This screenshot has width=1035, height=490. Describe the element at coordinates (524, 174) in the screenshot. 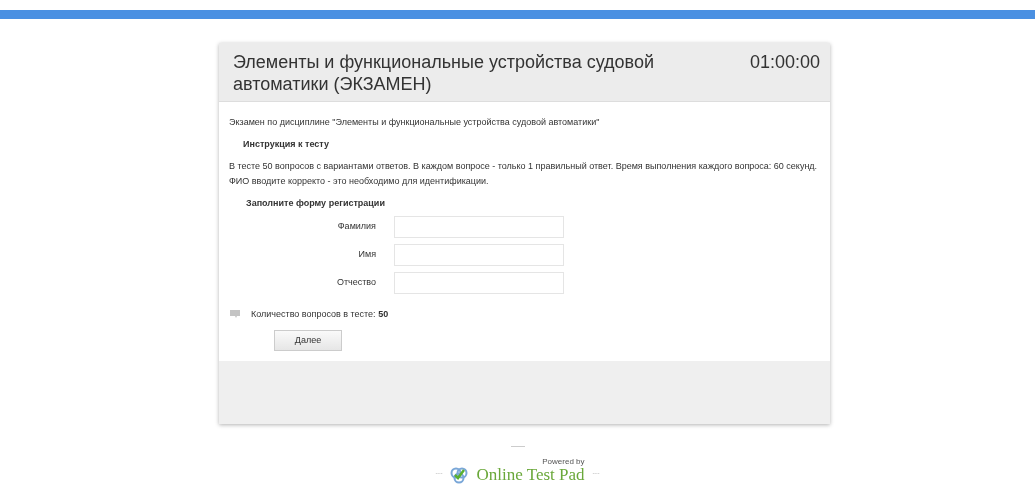

I see `instruction-text: В тесте 50 вопросов с вариантами ответов. В каждом вопросе - только 1 правильный ответ. Время выполнения каждого вопроса: 60 секунд. ФИО вводите корректо - это необходимо для идентификации.` at that location.